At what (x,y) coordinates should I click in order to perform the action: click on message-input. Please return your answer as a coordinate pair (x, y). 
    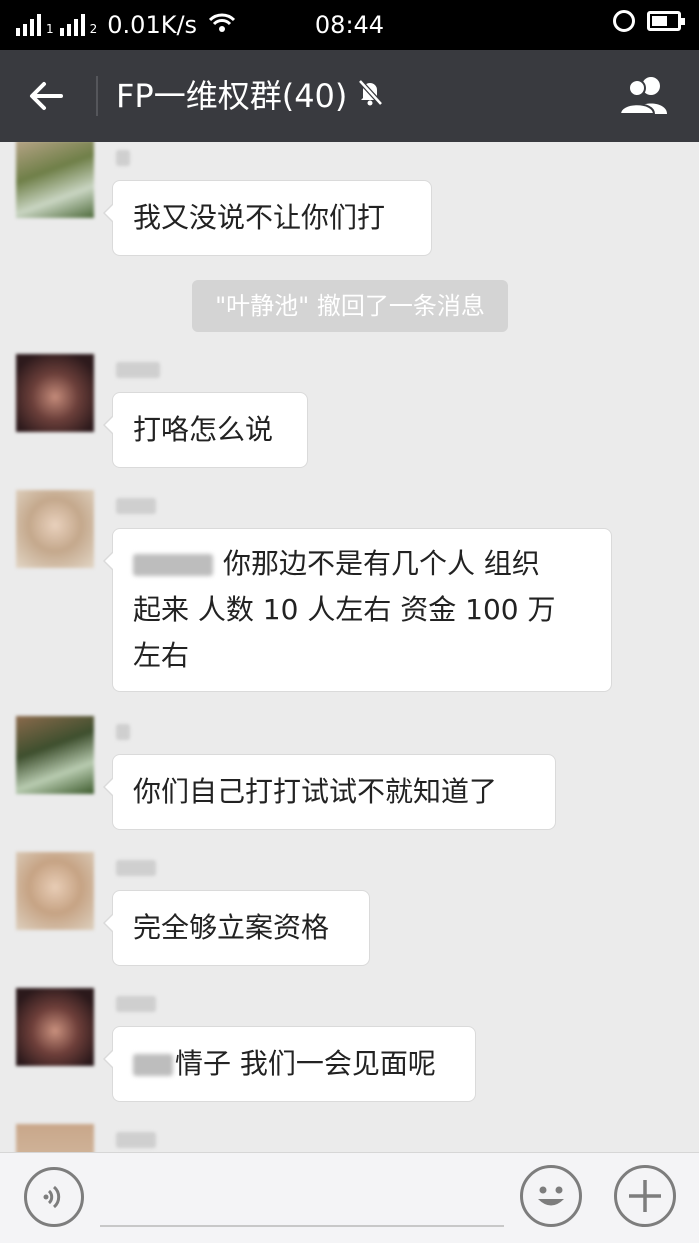
    Looking at the image, I should click on (302, 1226).